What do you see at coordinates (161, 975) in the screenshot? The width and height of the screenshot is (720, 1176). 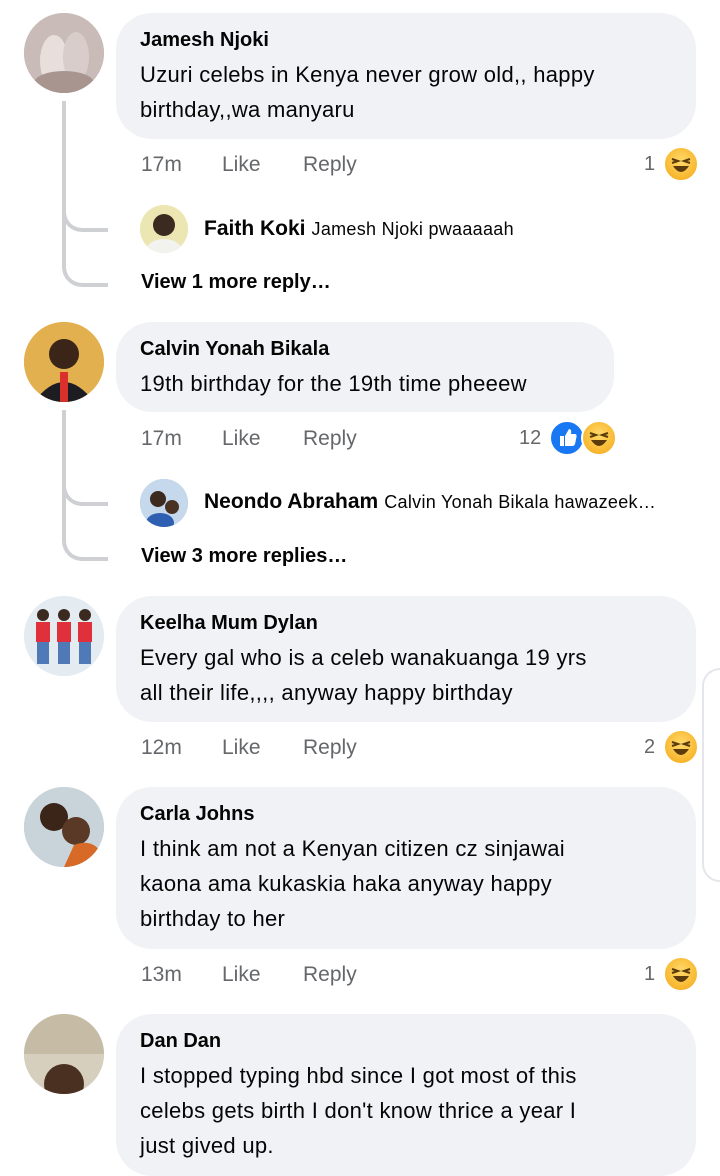 I see `timestamp: 13m` at bounding box center [161, 975].